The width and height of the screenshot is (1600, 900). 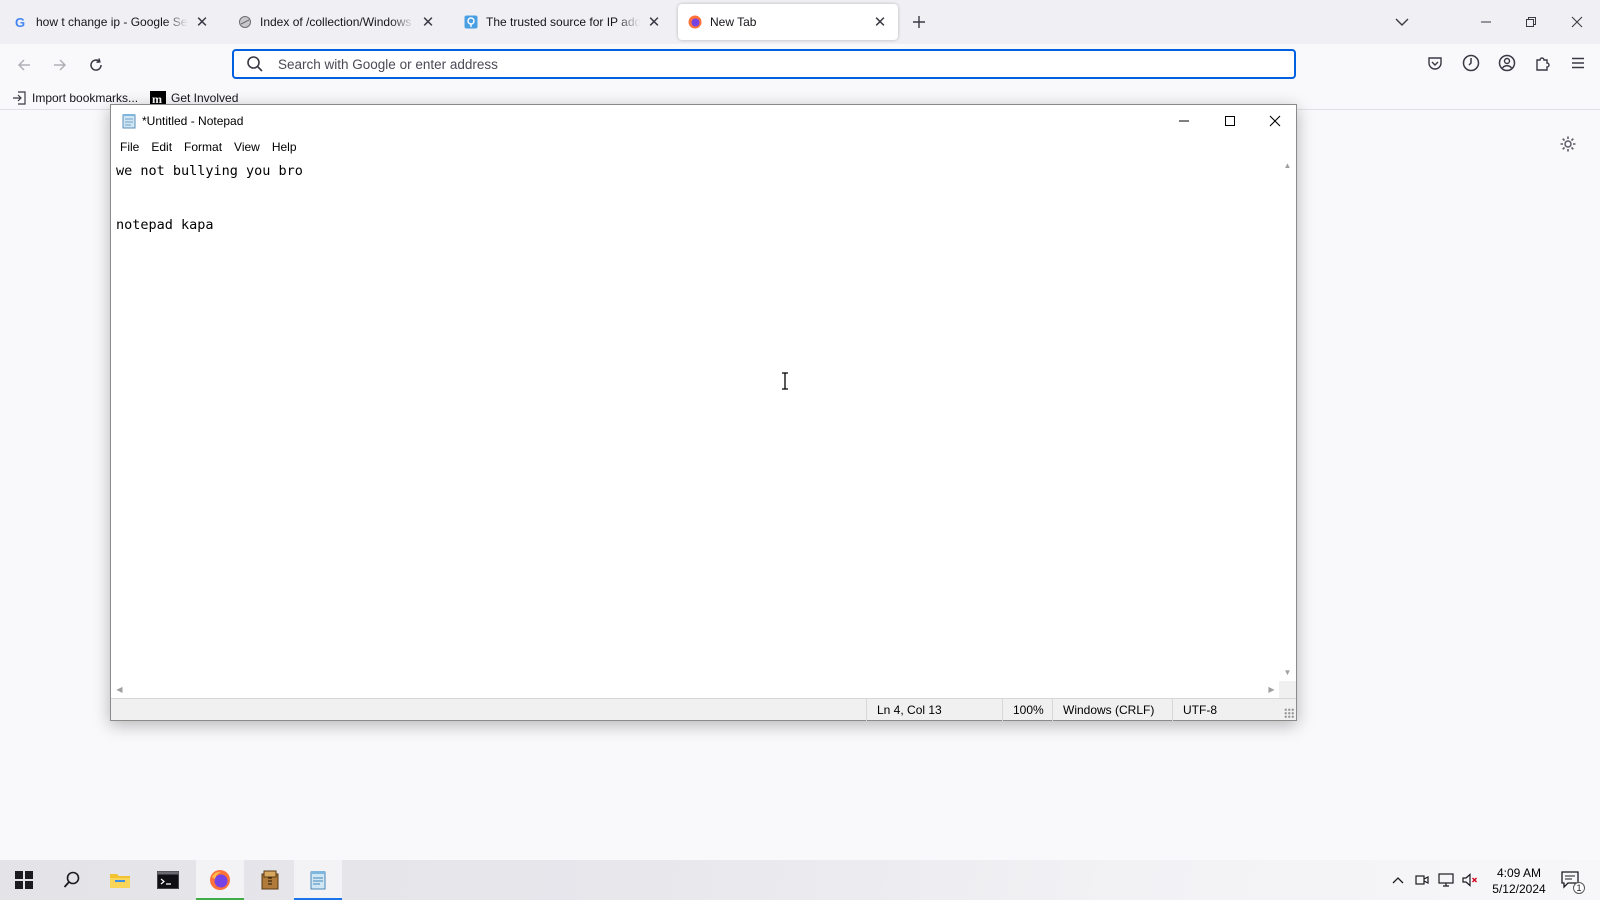 What do you see at coordinates (733, 22) in the screenshot?
I see `tab-title: New Tab` at bounding box center [733, 22].